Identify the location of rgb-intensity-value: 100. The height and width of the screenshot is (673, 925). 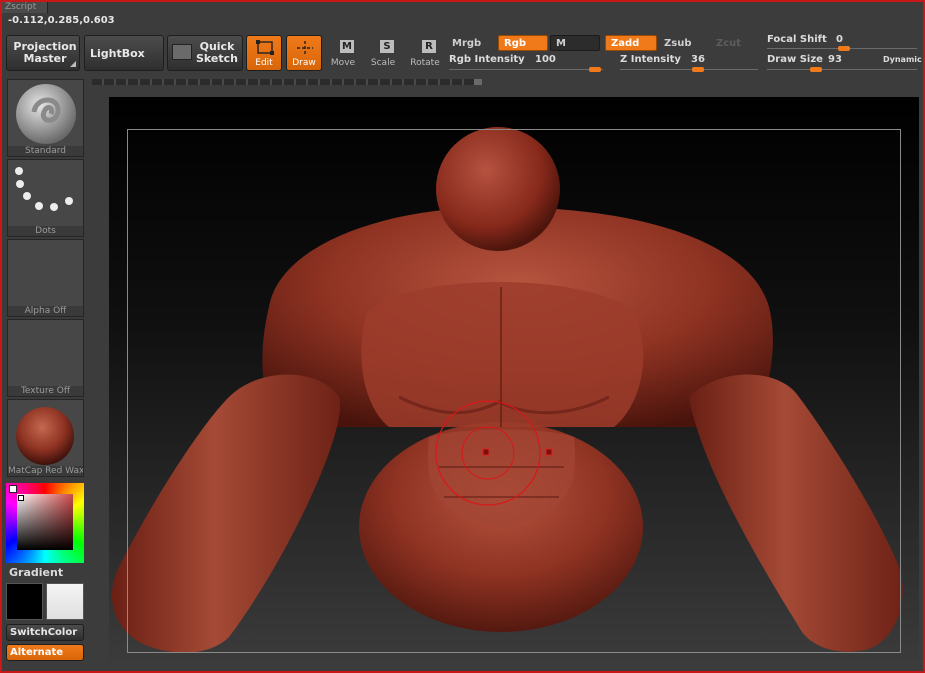
(545, 59).